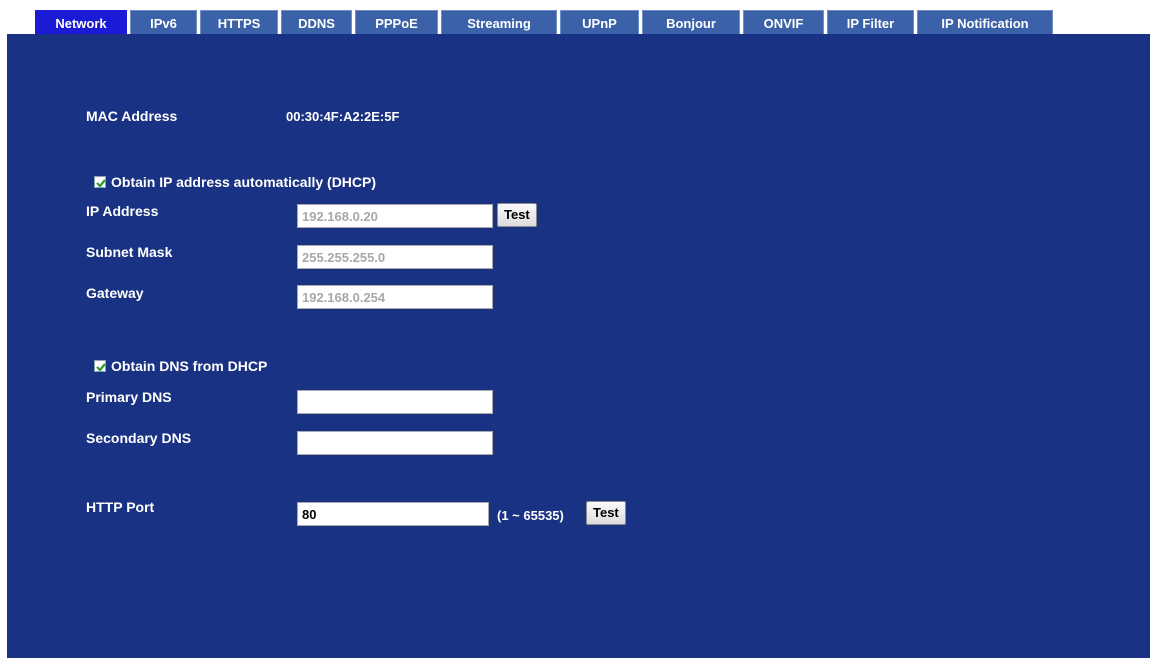 The image size is (1150, 658). I want to click on ip-address-label: IP Address, so click(122, 211).